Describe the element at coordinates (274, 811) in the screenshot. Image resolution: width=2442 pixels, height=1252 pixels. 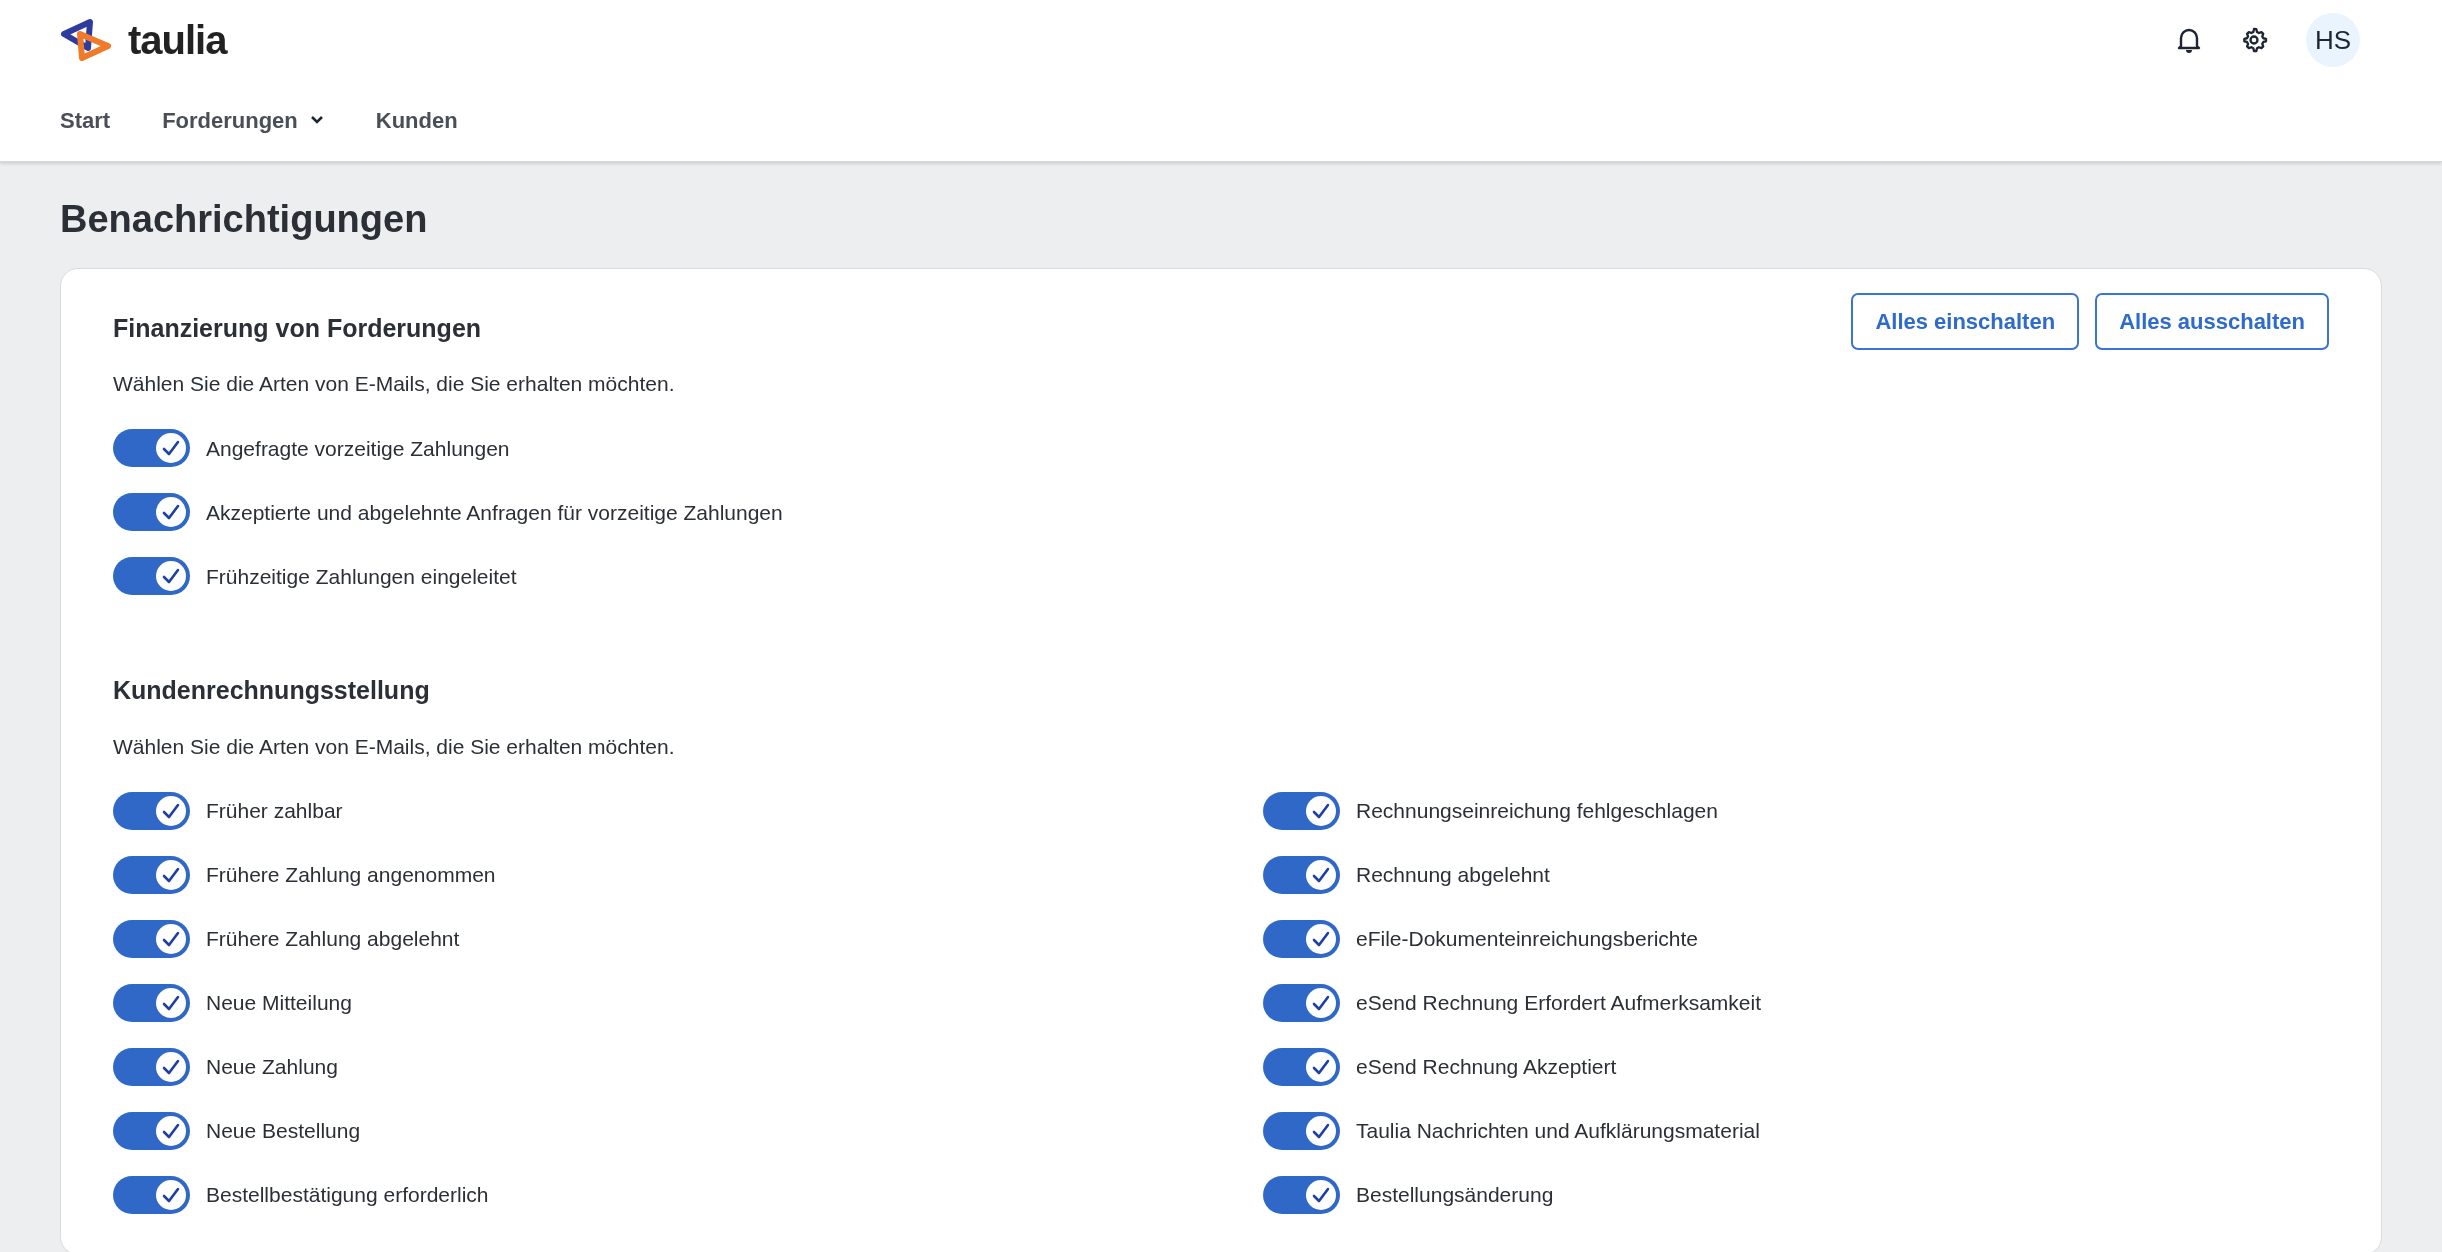
I see `toggle-label: Früher zahlbar` at that location.